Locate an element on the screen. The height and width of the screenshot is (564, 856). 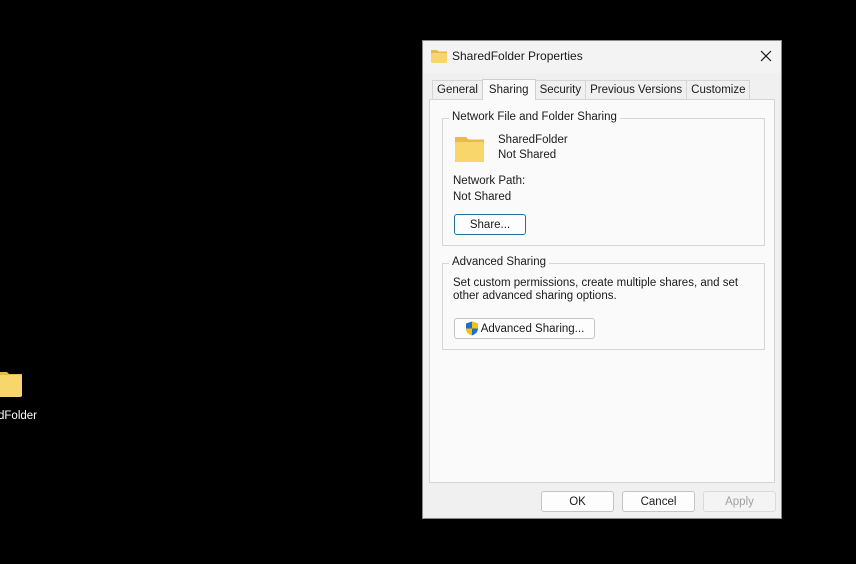
network-path-value: Not Shared is located at coordinates (482, 197).